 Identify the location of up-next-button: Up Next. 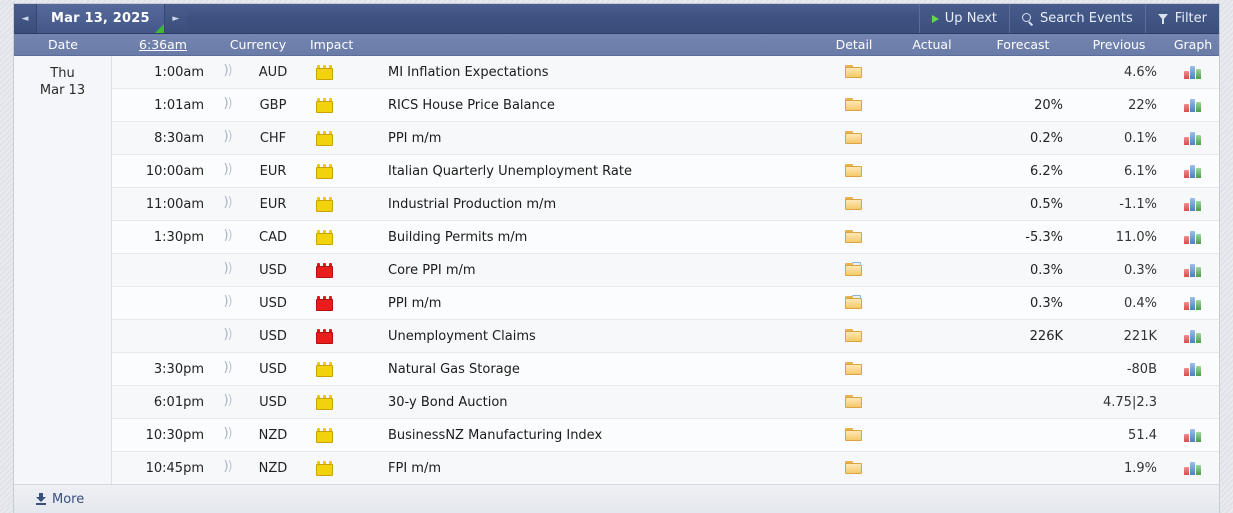
(963, 18).